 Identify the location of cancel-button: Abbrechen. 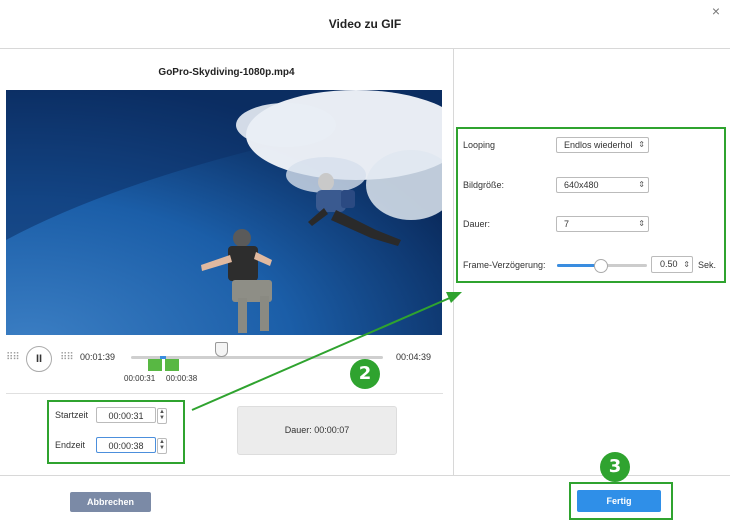
(110, 502).